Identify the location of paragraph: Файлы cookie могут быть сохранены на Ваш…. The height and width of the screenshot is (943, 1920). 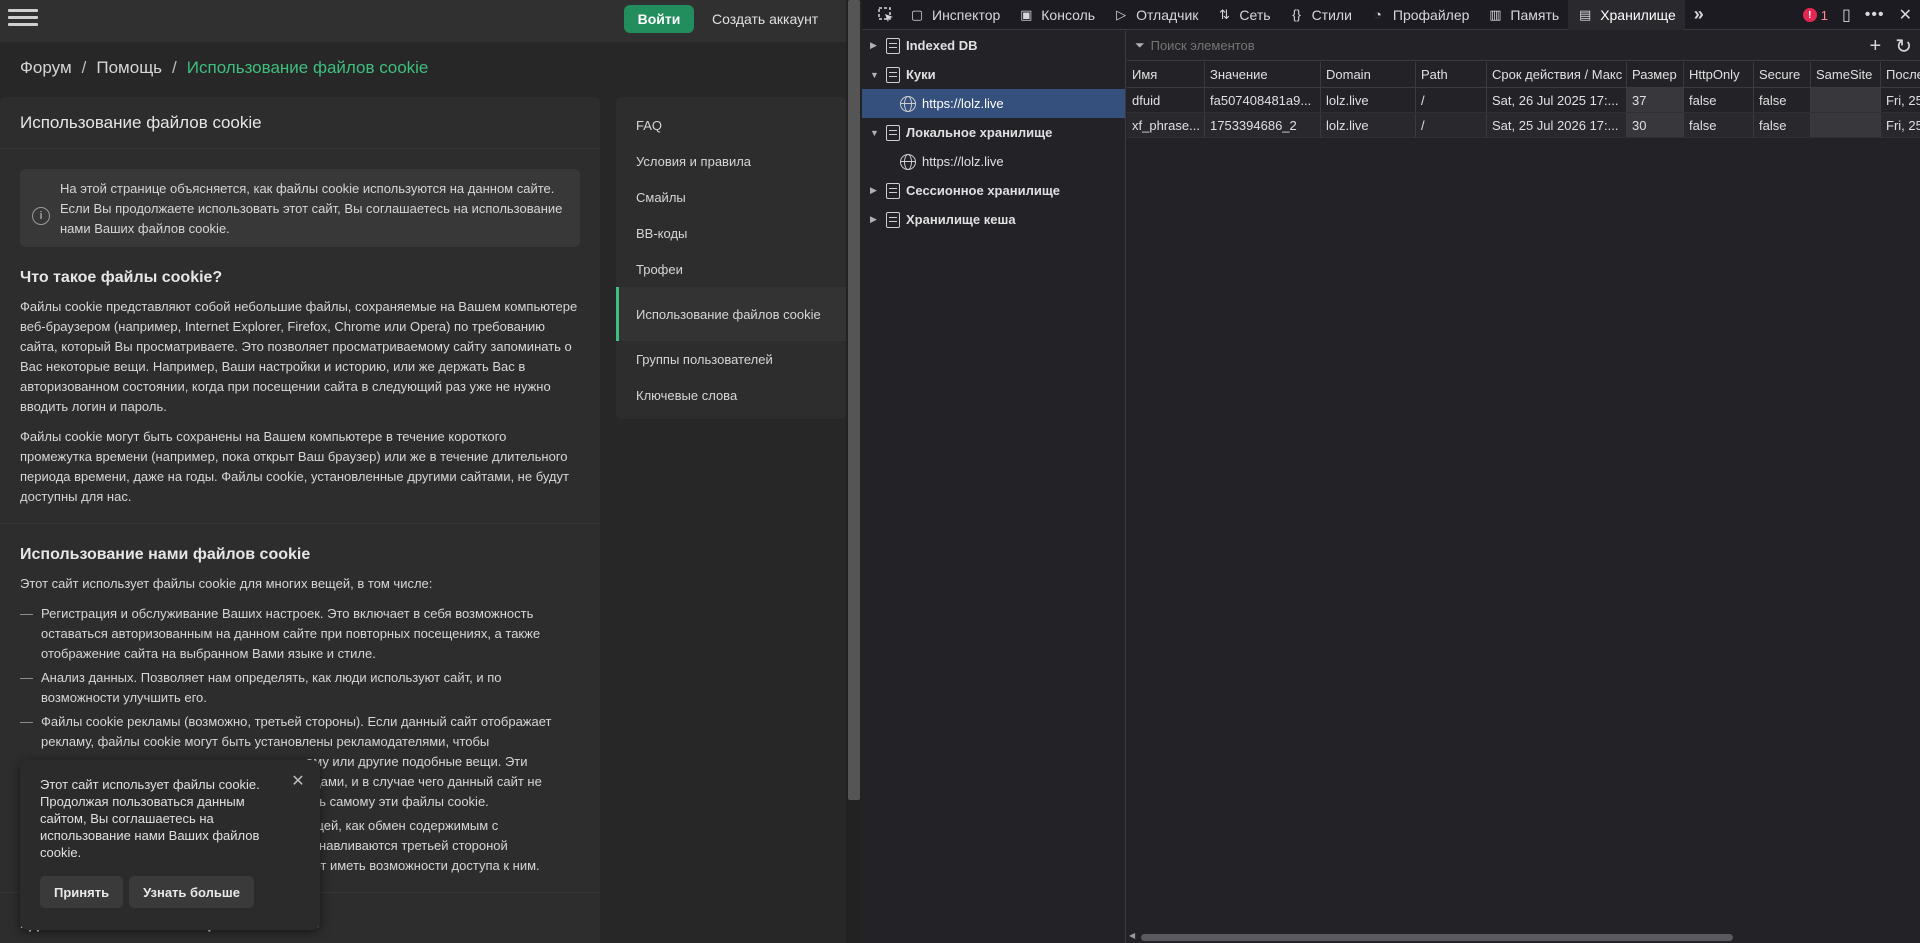
(294, 466).